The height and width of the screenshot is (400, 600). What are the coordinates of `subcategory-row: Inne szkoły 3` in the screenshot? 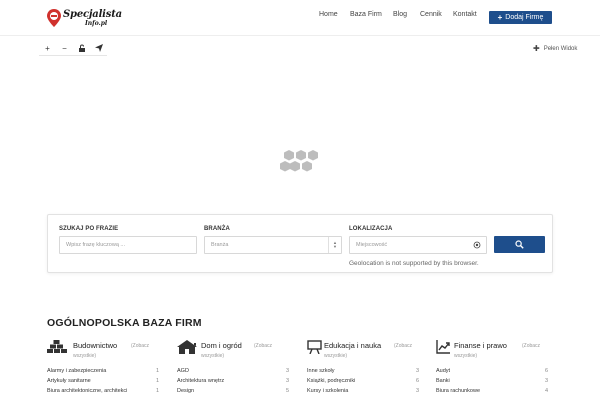 It's located at (363, 373).